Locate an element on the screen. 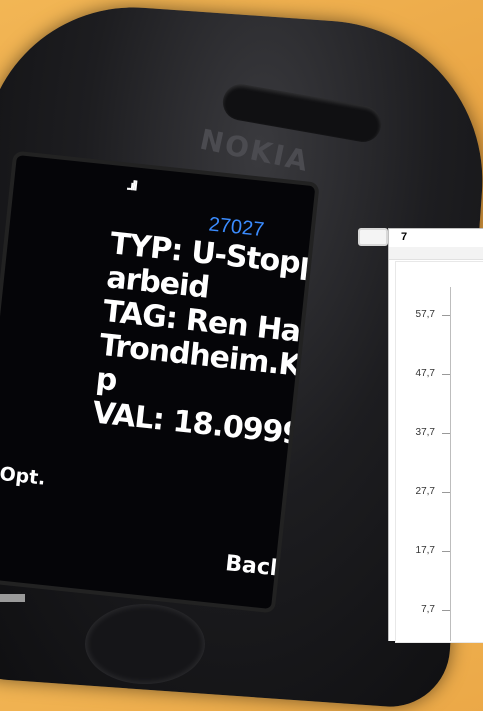  y-tick-label: 27,7 is located at coordinates (425, 491).